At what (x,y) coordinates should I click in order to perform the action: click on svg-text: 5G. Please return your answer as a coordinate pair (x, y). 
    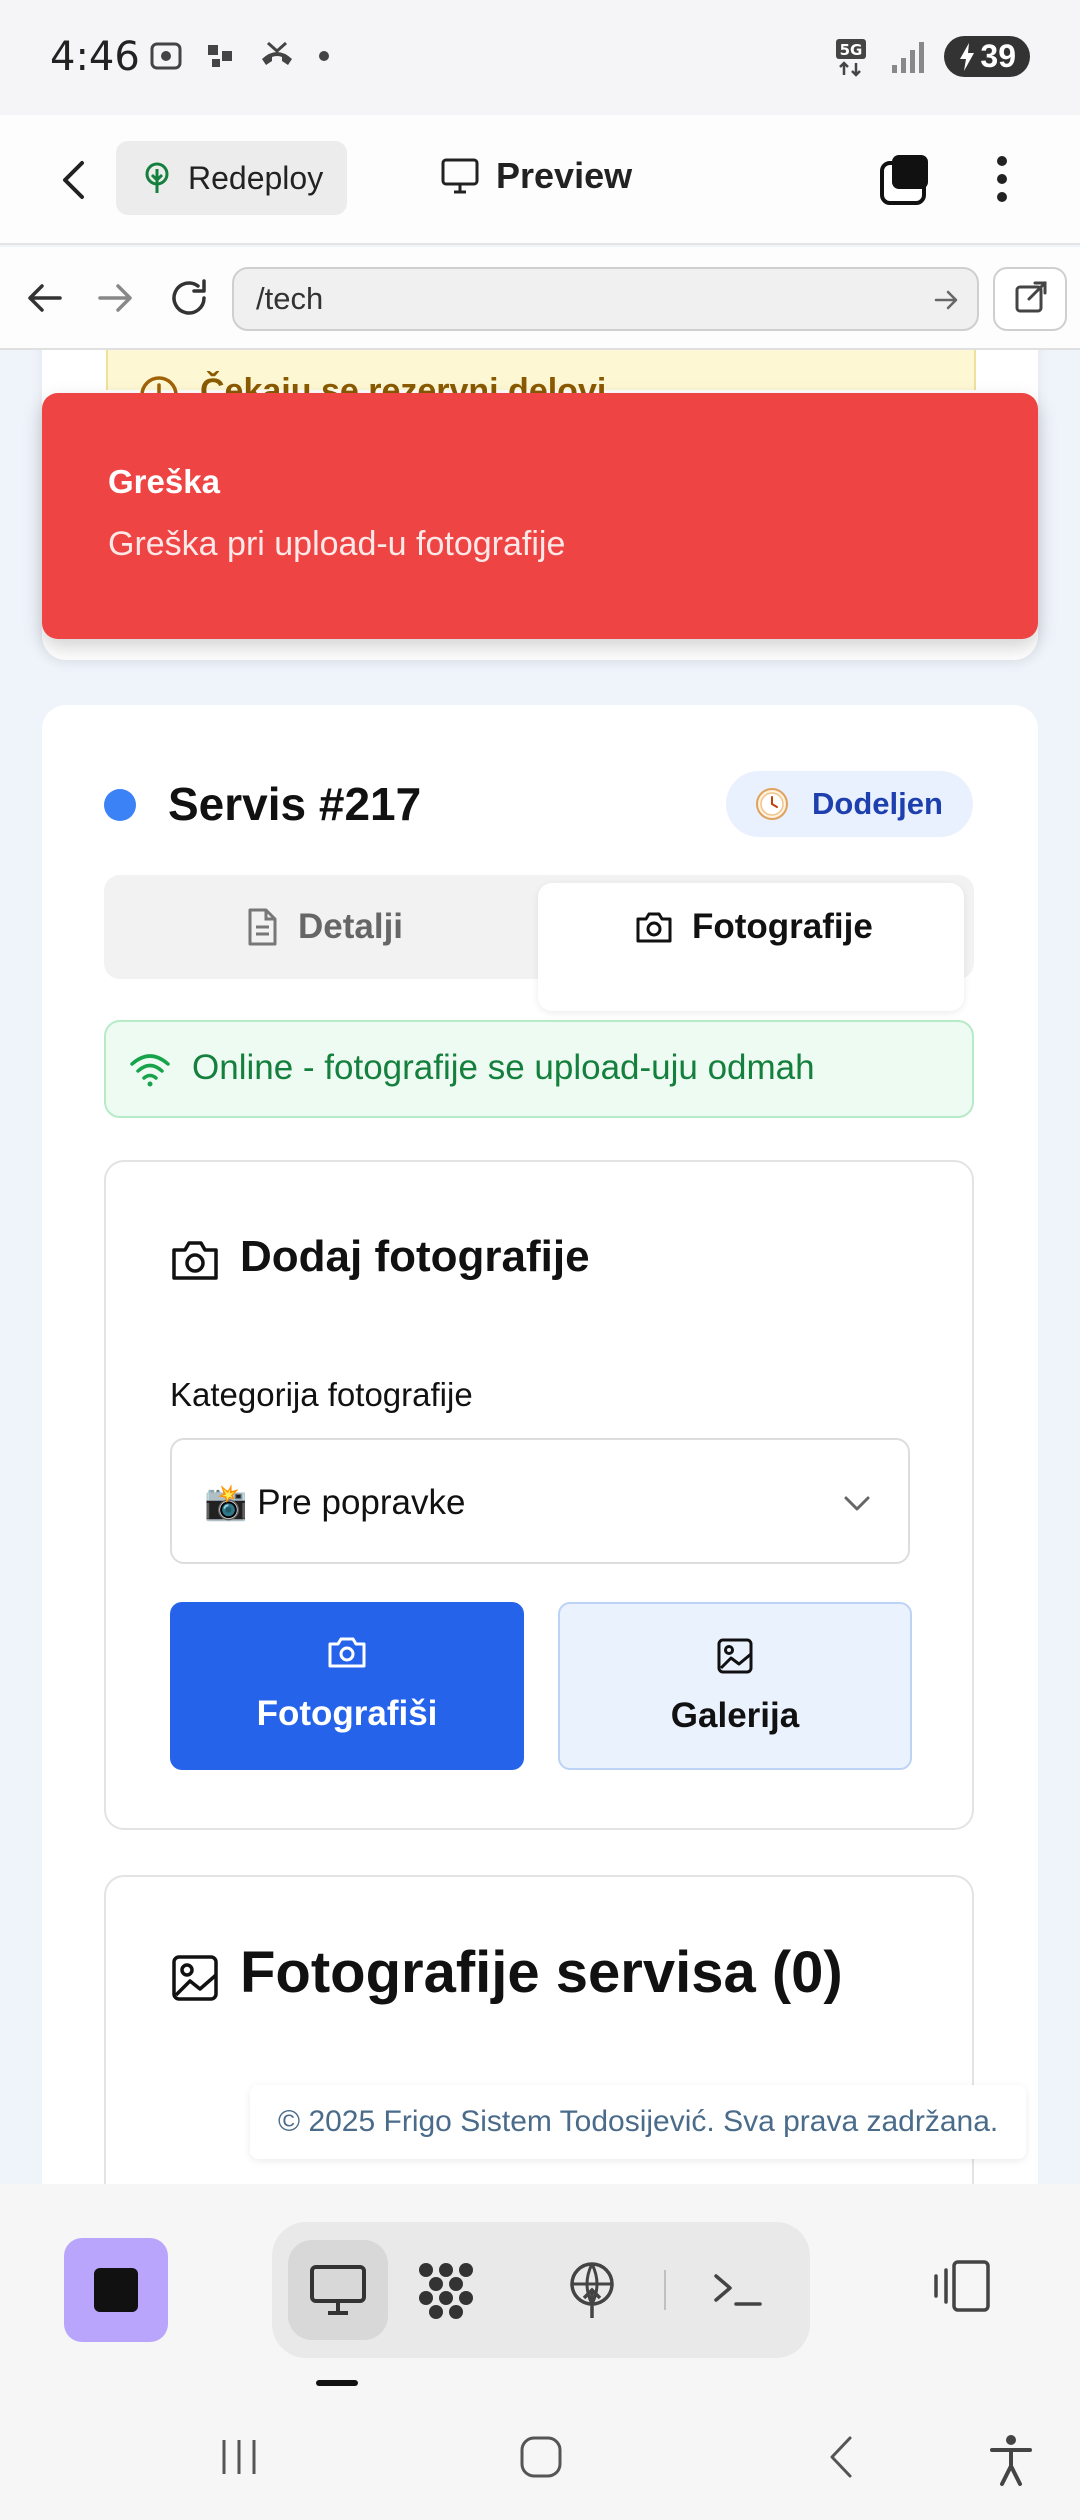
    Looking at the image, I should click on (851, 50).